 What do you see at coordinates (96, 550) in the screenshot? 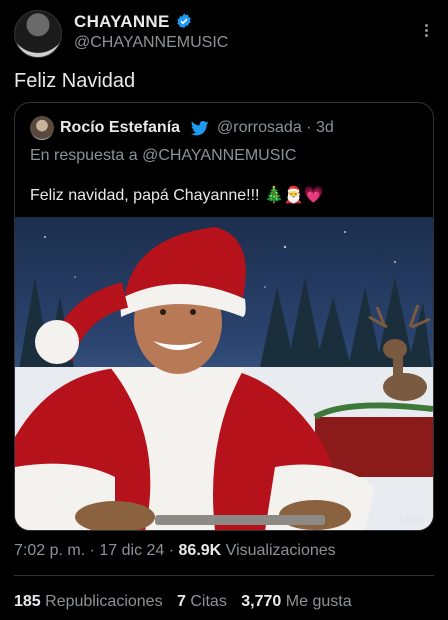
I see `tweet-timestamp: 7:02 p. m. · 17 dic 24 ·` at bounding box center [96, 550].